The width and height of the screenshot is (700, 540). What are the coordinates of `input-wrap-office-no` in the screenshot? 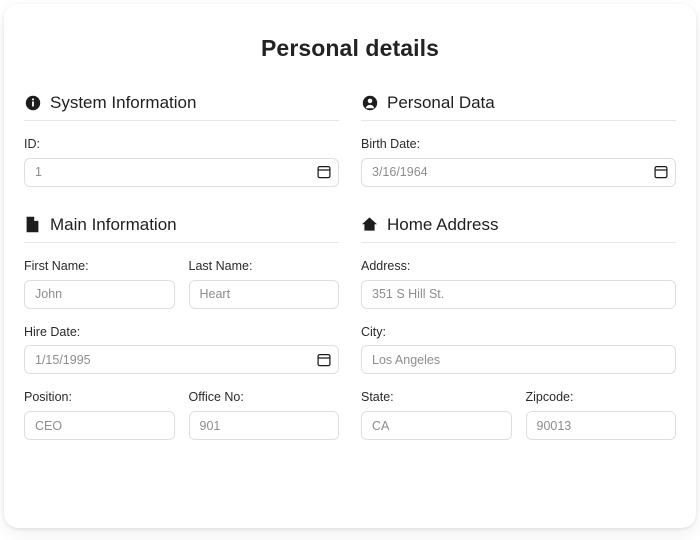 It's located at (263, 425).